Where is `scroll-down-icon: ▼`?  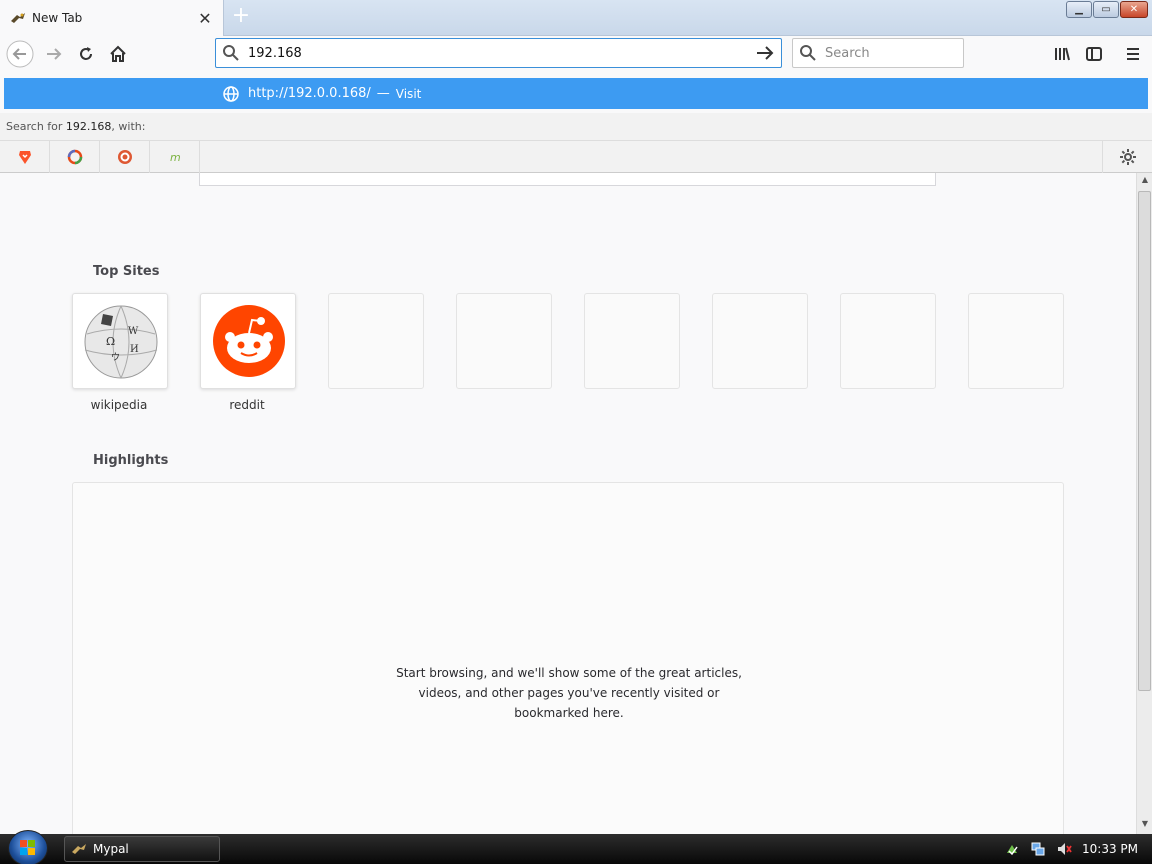 scroll-down-icon: ▼ is located at coordinates (1144, 826).